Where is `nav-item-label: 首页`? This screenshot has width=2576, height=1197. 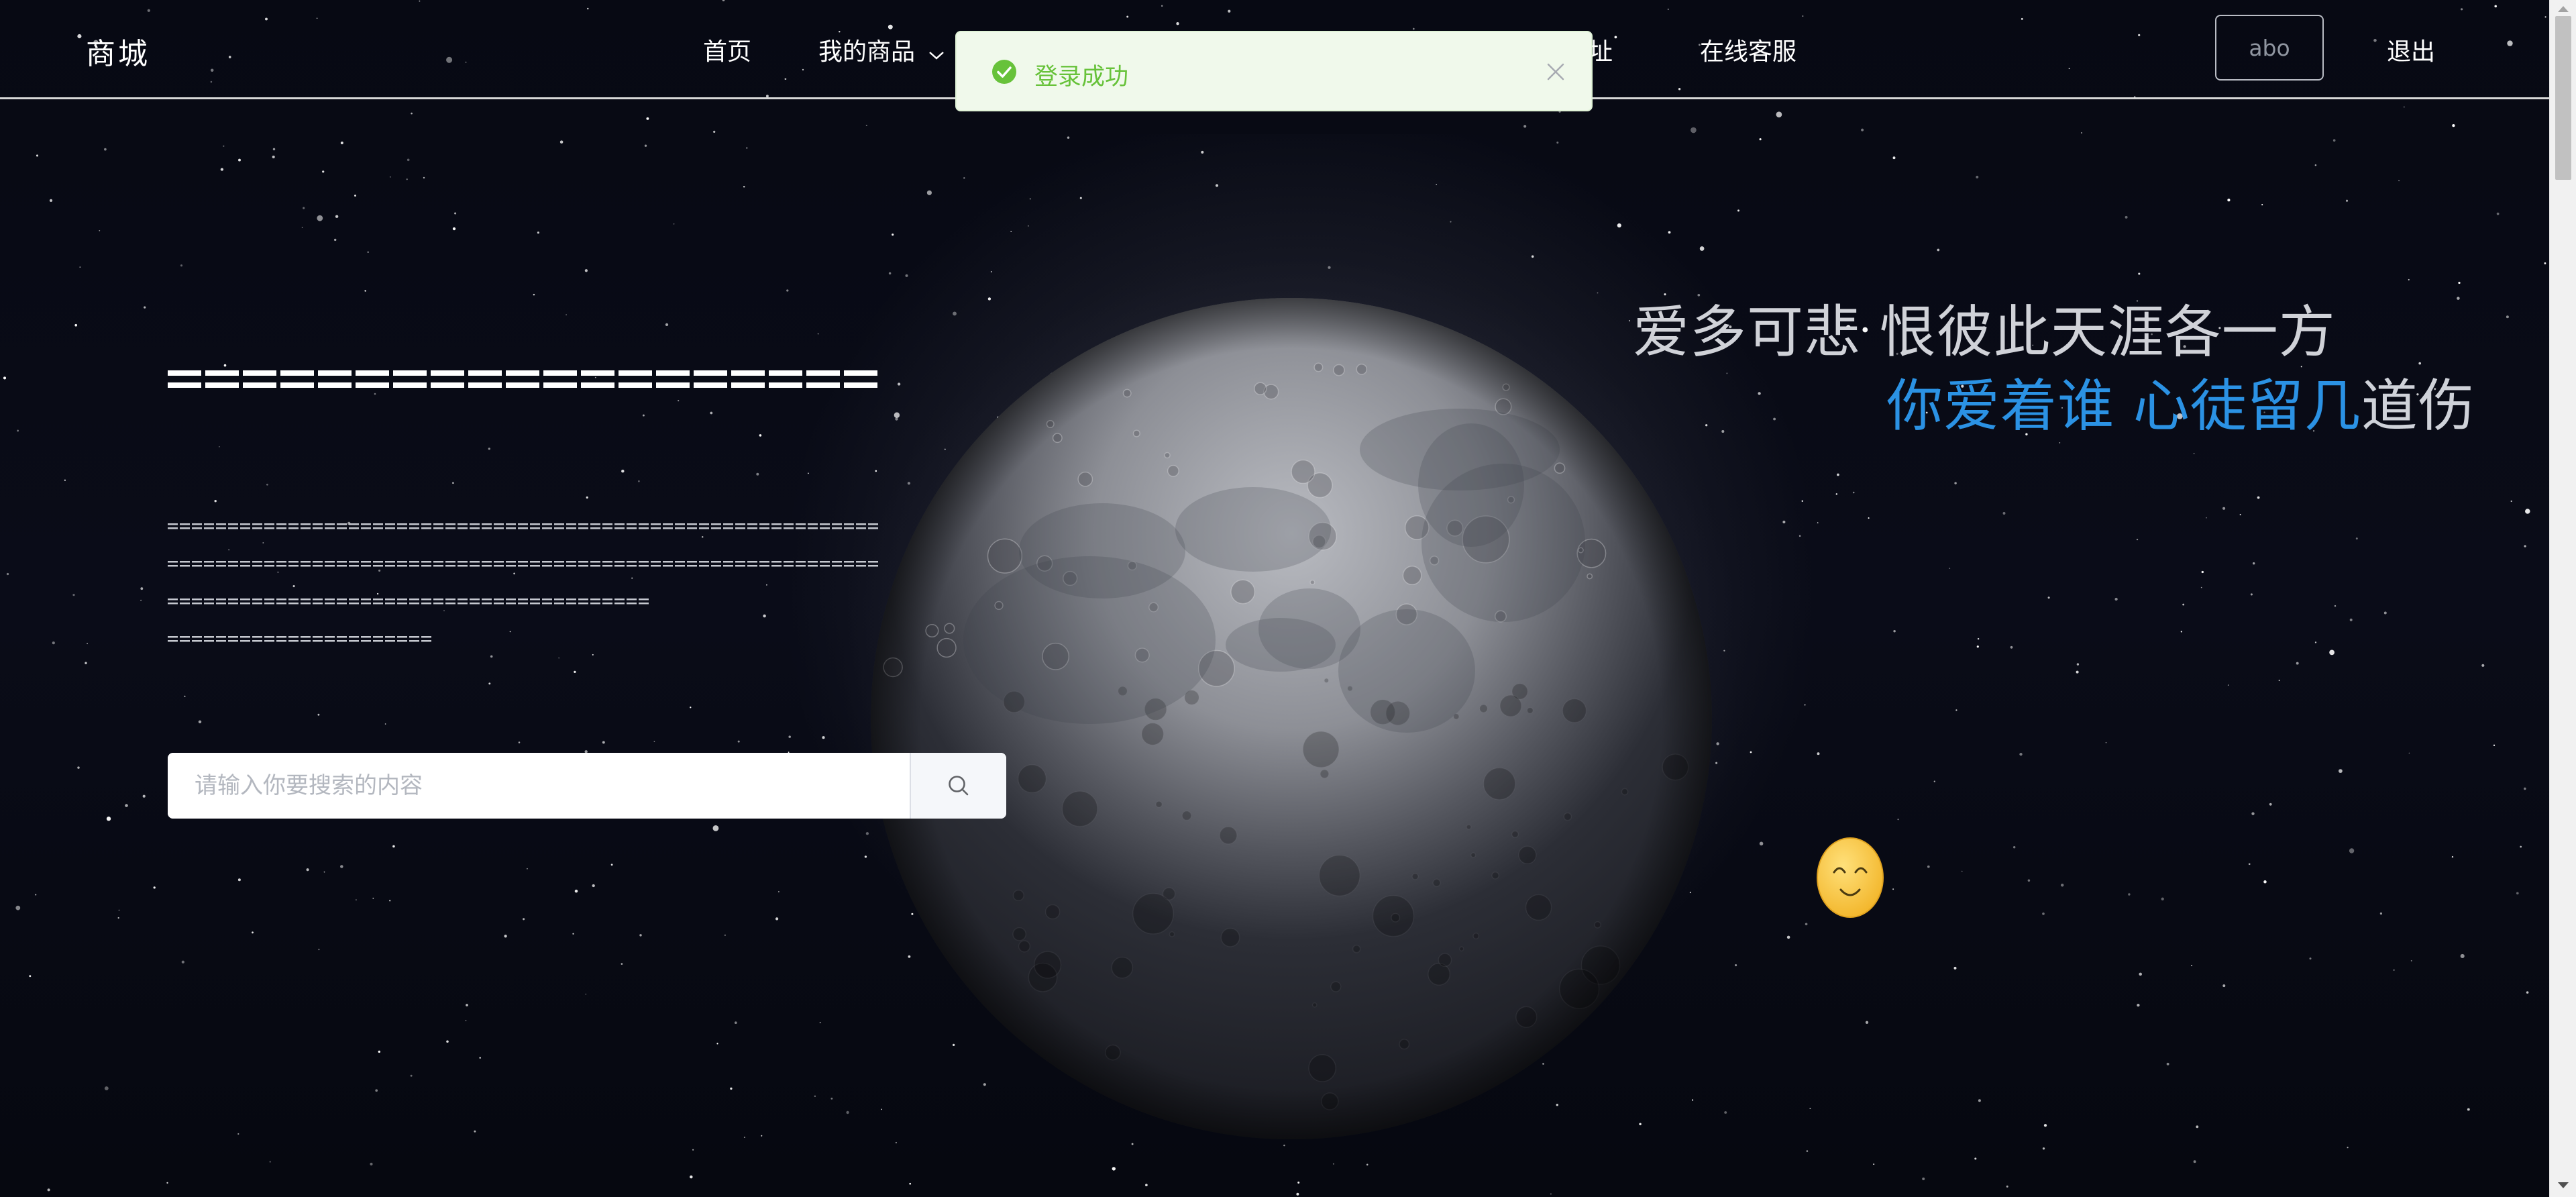
nav-item-label: 首页 is located at coordinates (727, 52).